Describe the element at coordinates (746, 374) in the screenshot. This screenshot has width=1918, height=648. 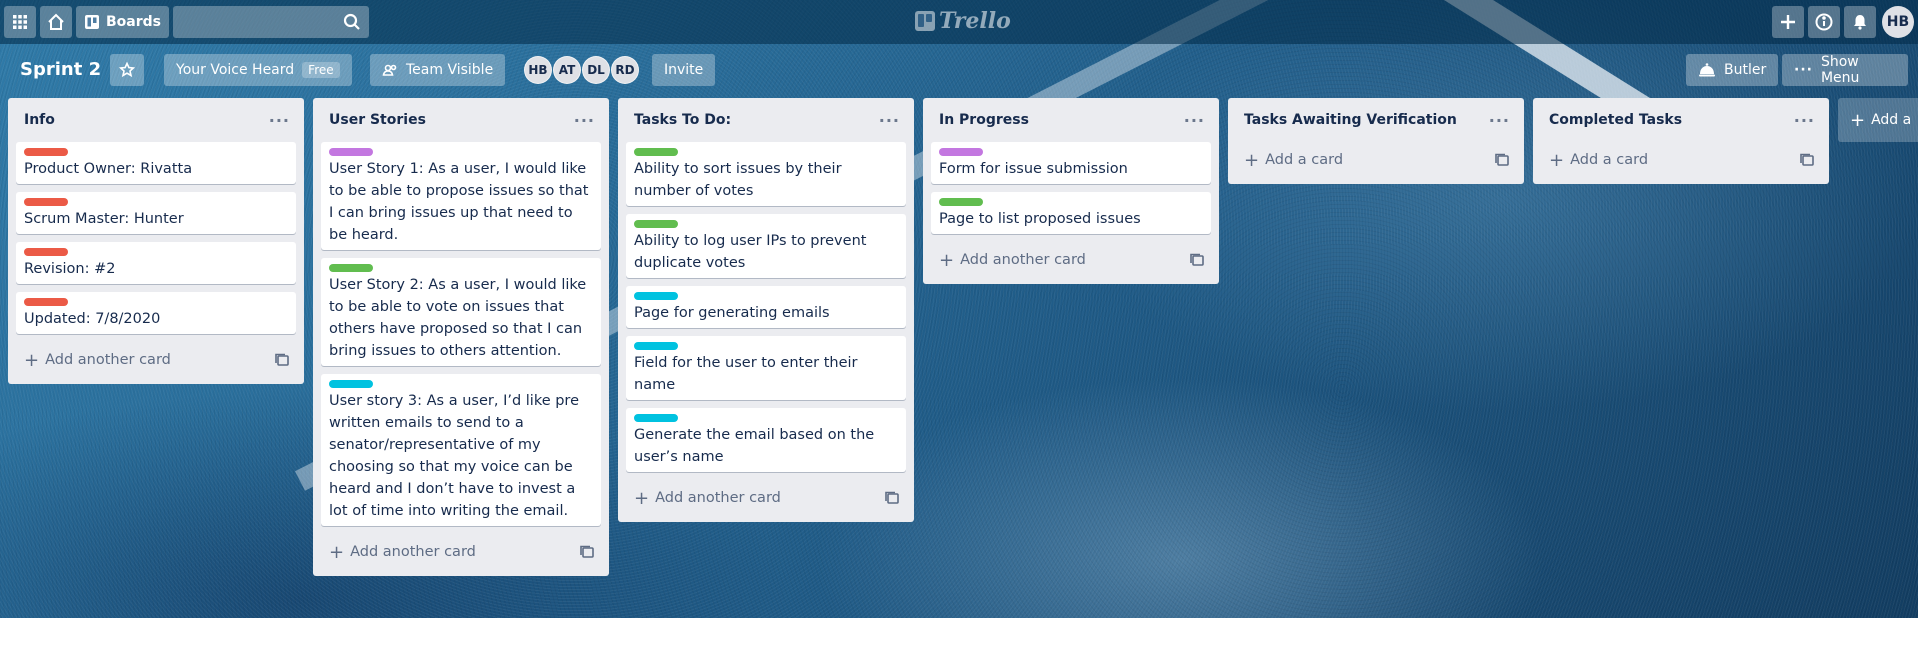
I see `card-title: Field for the user to enter their name` at that location.